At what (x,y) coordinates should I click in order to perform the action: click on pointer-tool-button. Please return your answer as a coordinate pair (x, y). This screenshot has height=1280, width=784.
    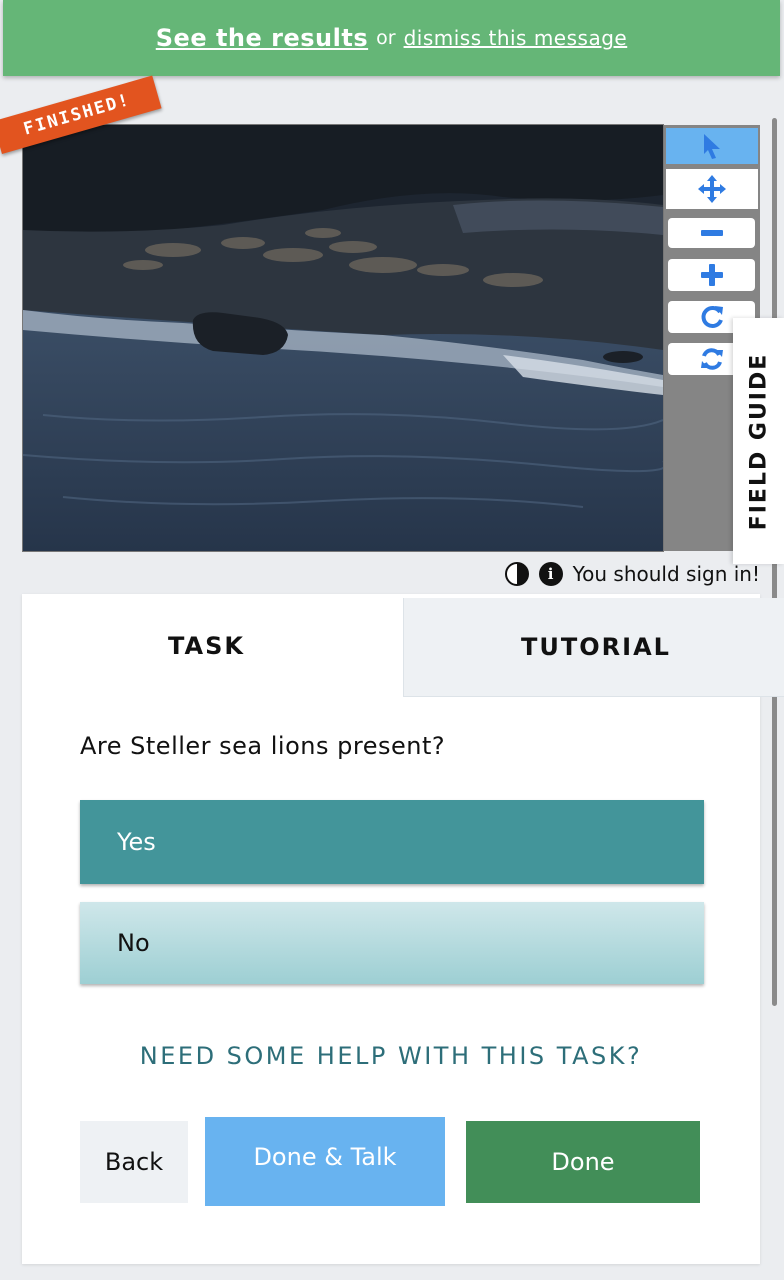
    Looking at the image, I should click on (712, 146).